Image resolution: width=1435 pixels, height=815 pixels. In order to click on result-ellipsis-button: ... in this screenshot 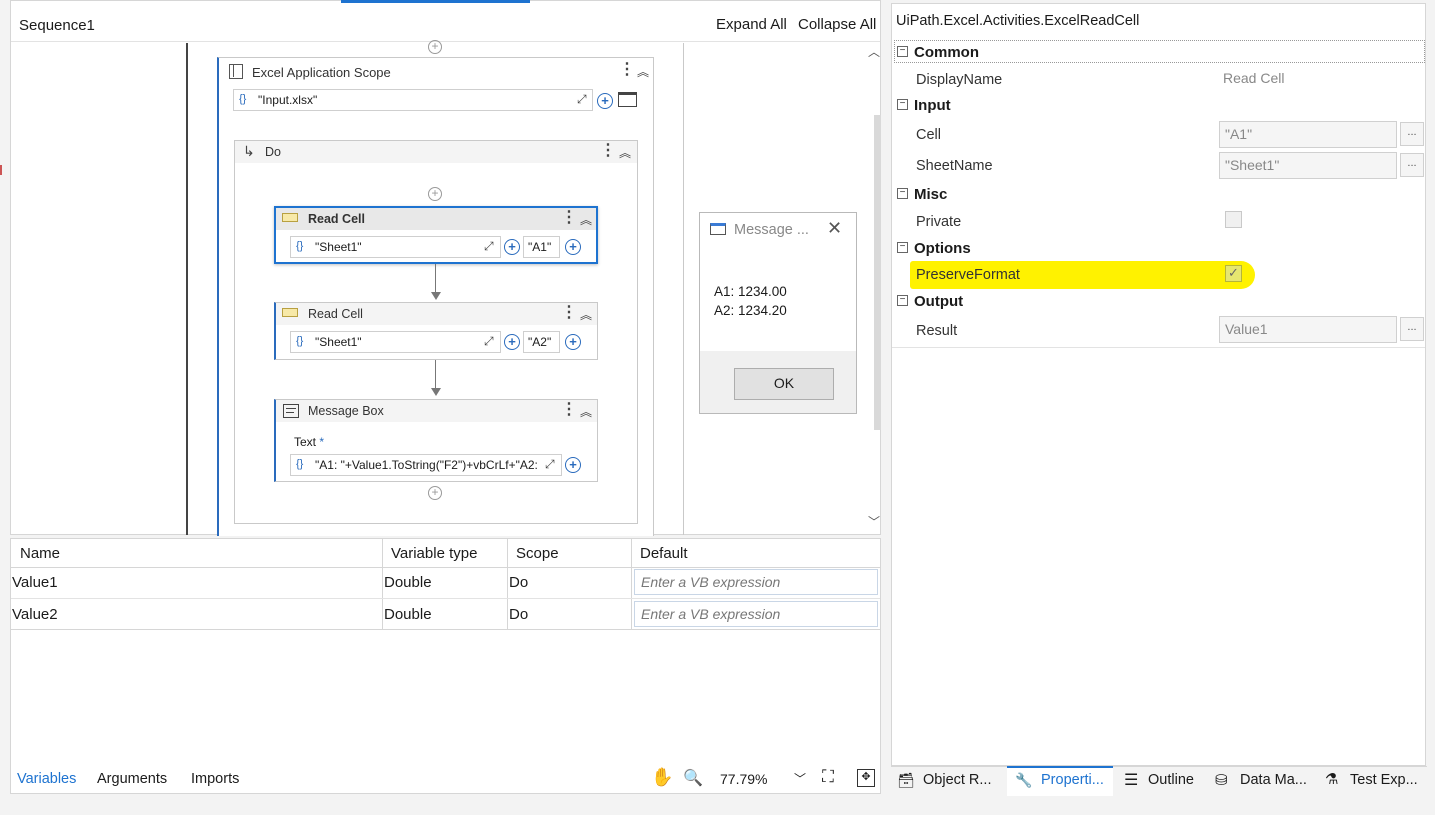, I will do `click(1412, 329)`.